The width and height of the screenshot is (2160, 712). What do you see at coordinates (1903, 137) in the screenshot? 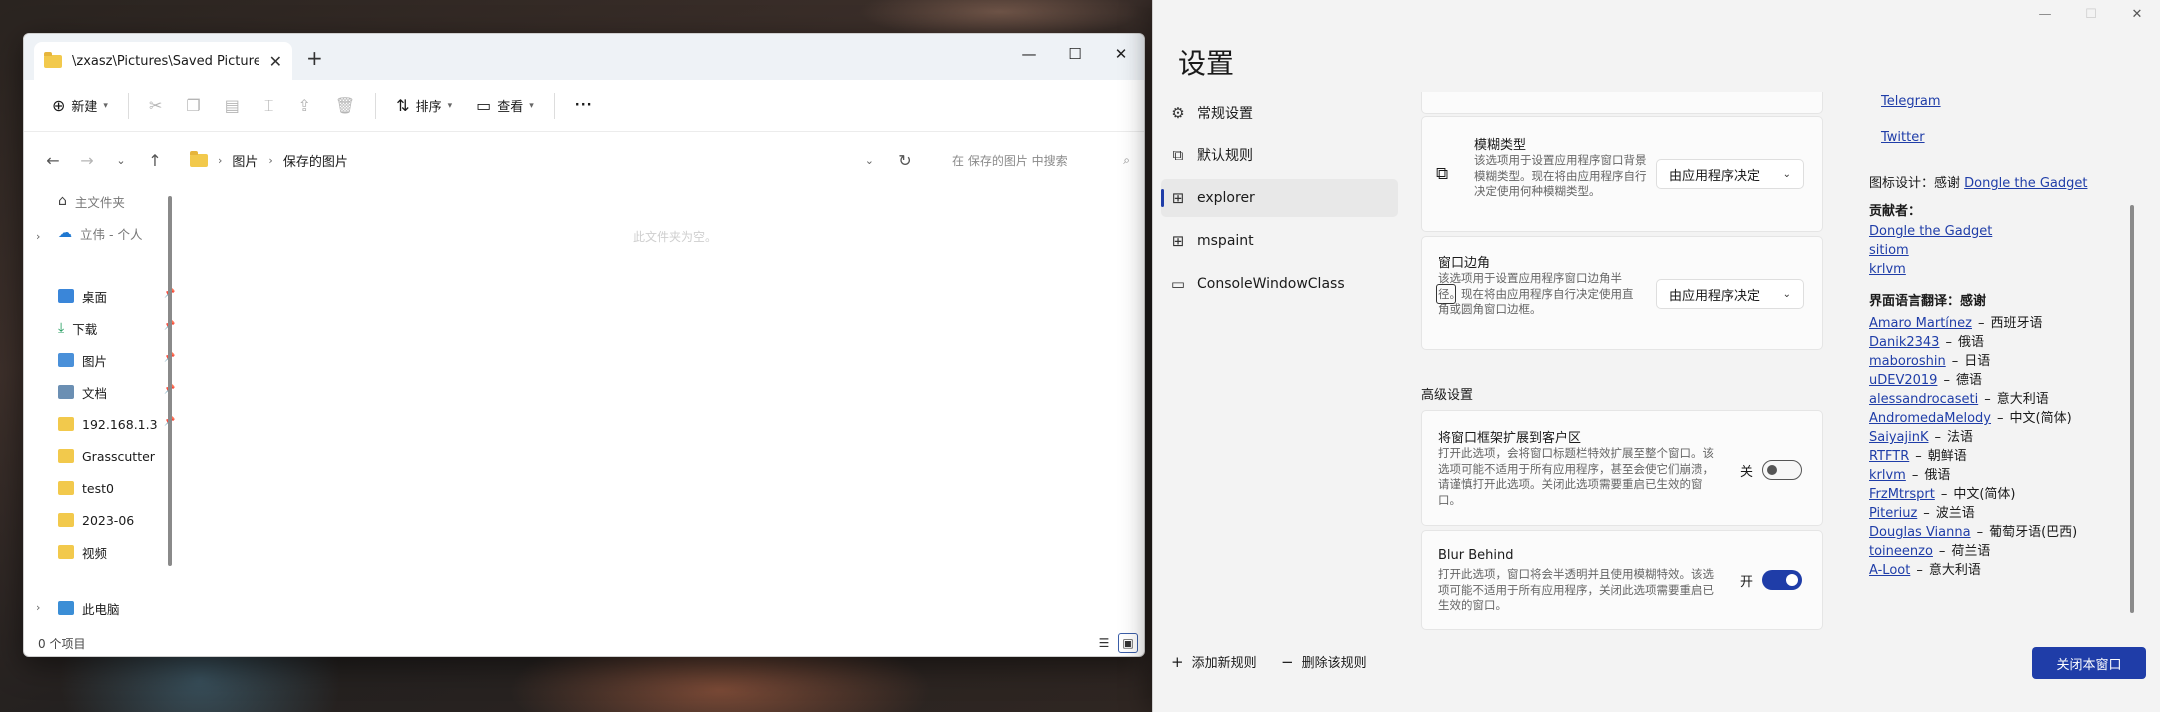
I see `twitter-link: Twitter` at bounding box center [1903, 137].